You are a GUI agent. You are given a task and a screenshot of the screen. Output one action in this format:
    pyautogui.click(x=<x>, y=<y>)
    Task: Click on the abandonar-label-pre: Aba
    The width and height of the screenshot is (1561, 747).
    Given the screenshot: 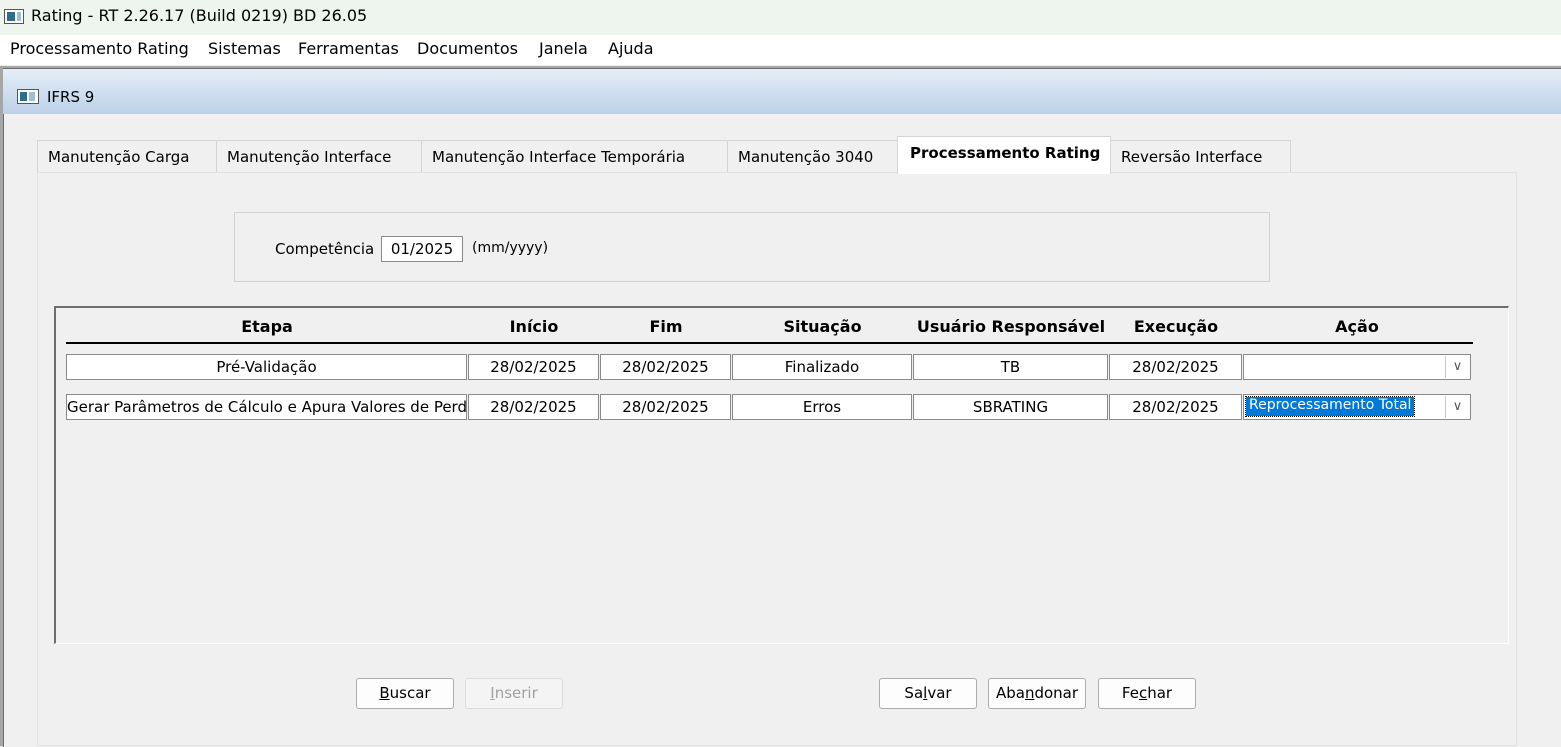 What is the action you would take?
    pyautogui.click(x=1010, y=693)
    